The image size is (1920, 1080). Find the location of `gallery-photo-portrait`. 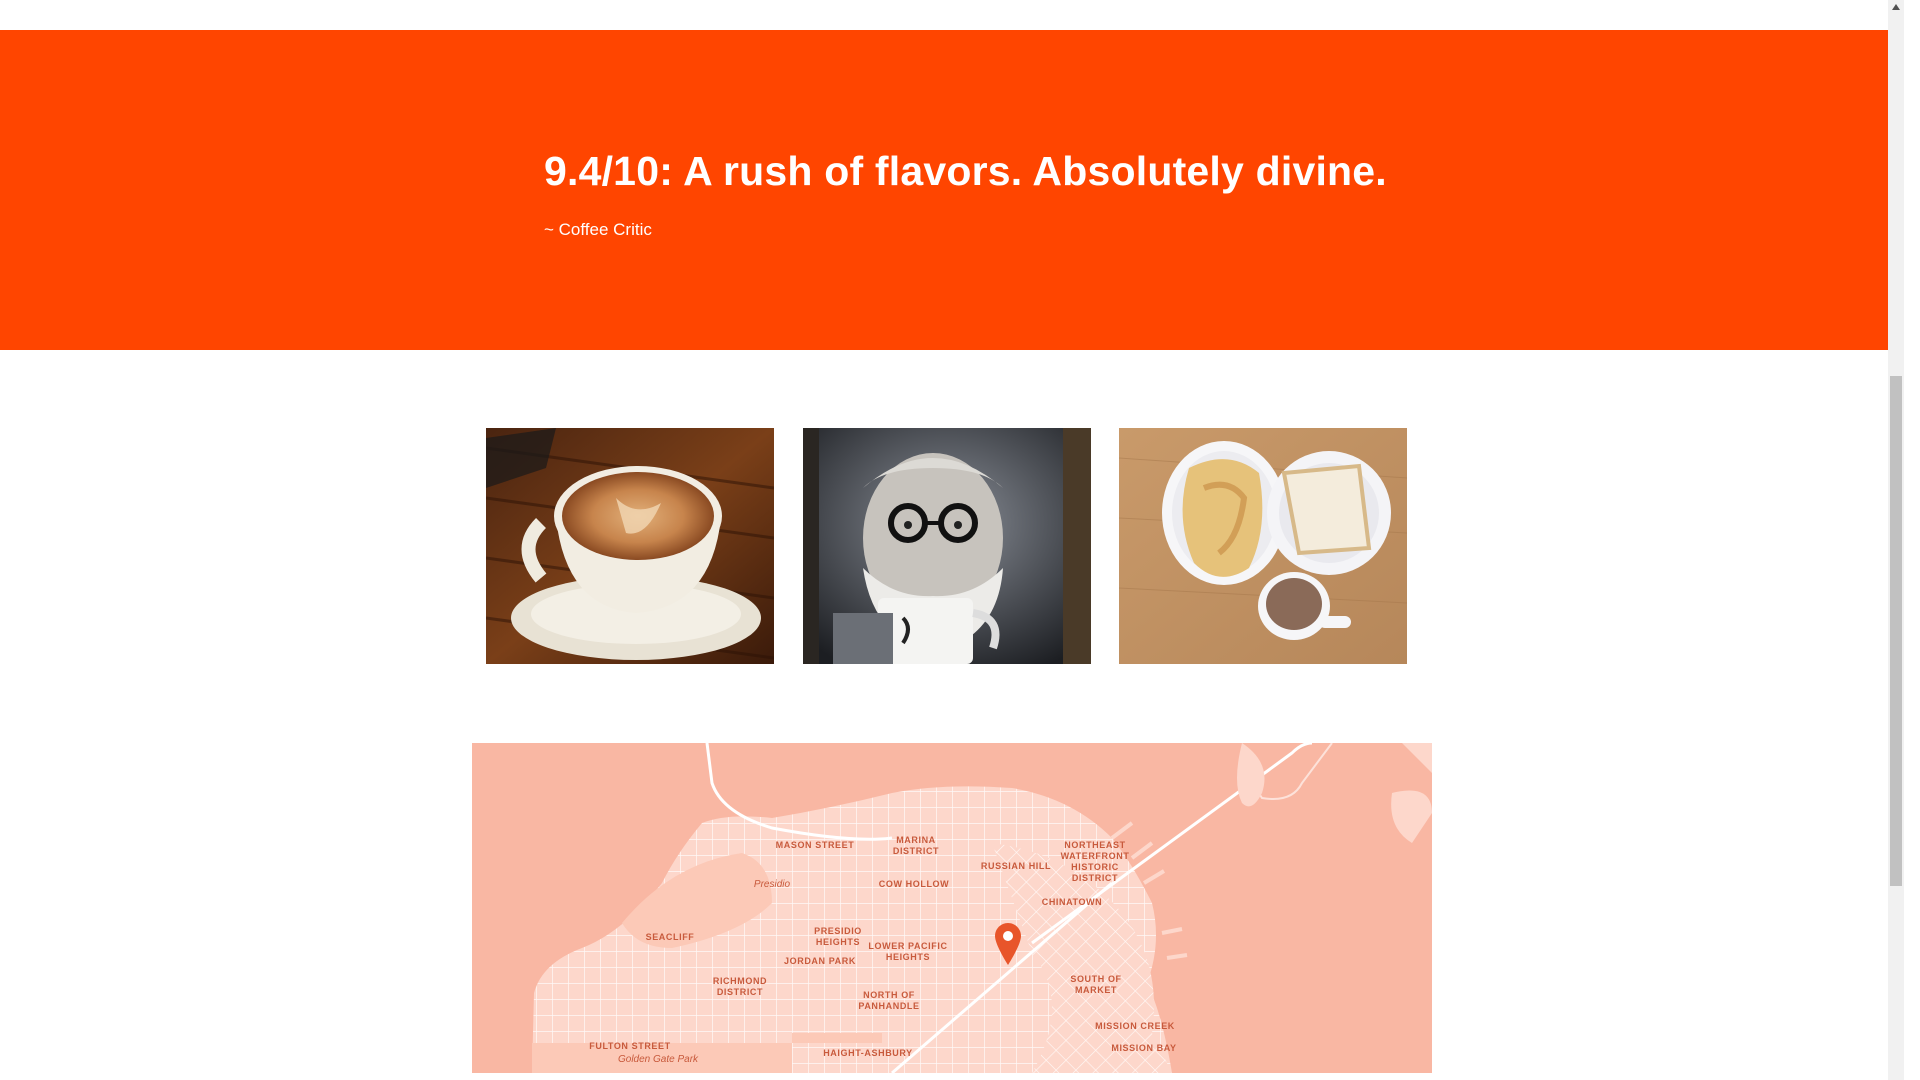

gallery-photo-portrait is located at coordinates (947, 546).